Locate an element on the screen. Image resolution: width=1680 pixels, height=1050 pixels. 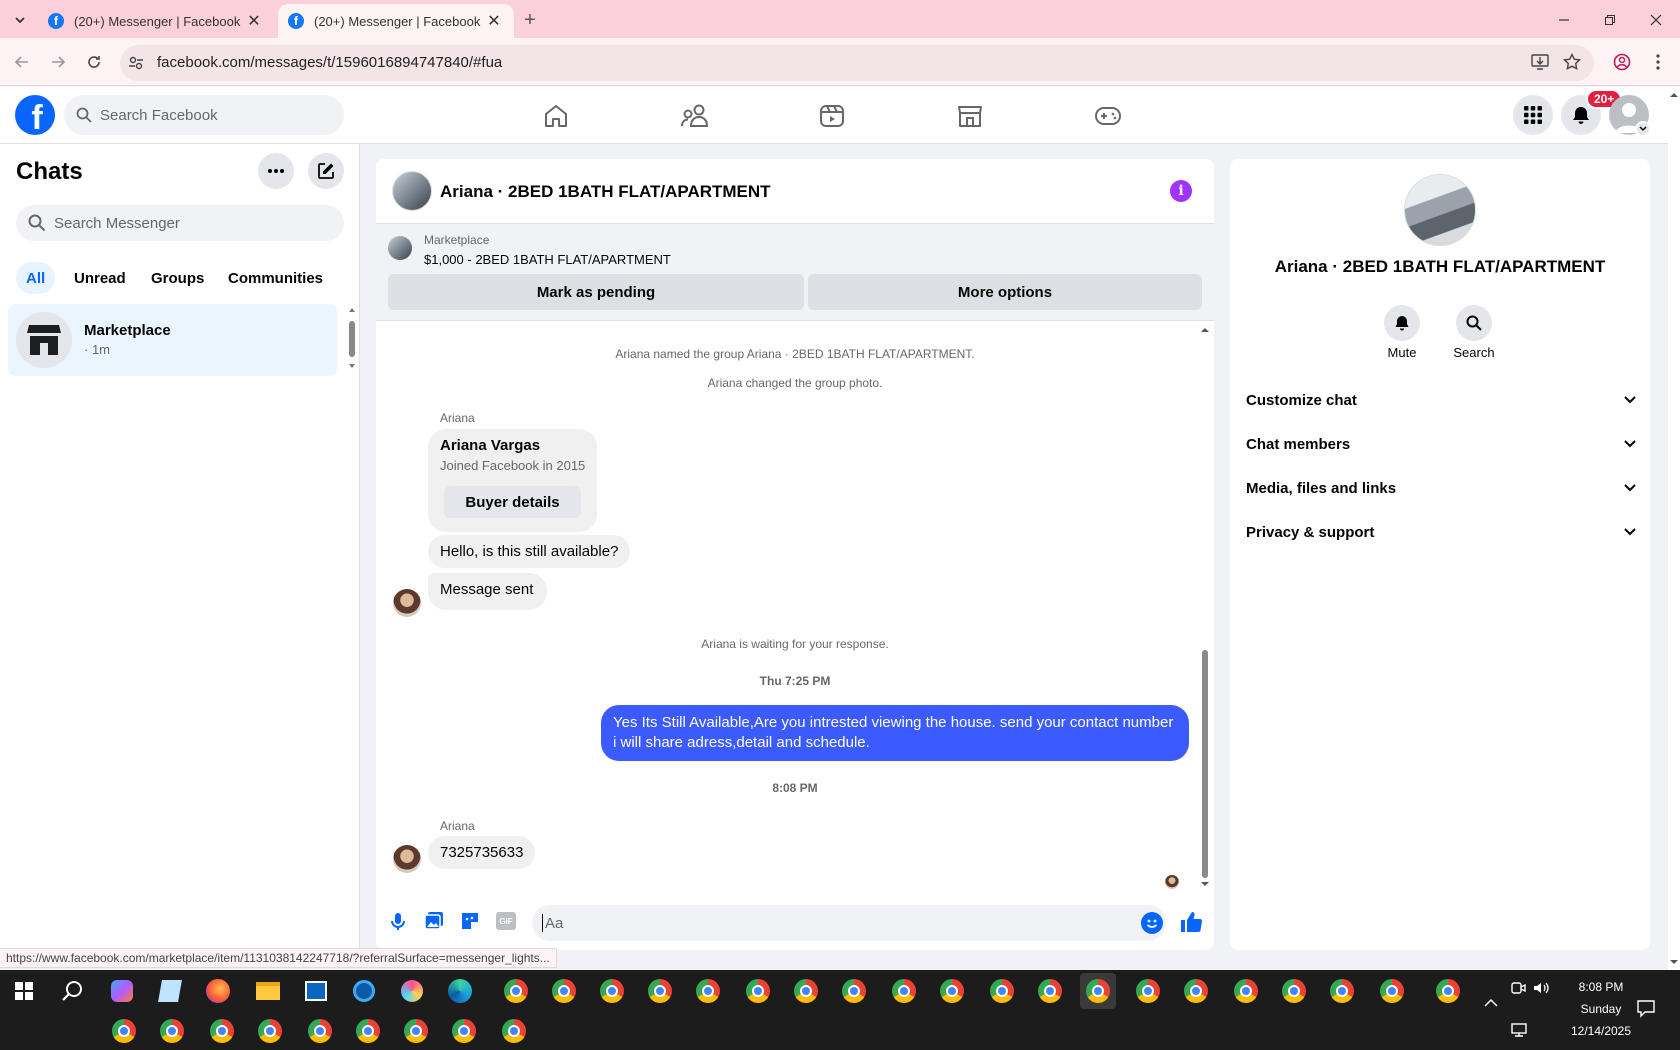
chats-more-icon is located at coordinates (276, 171).